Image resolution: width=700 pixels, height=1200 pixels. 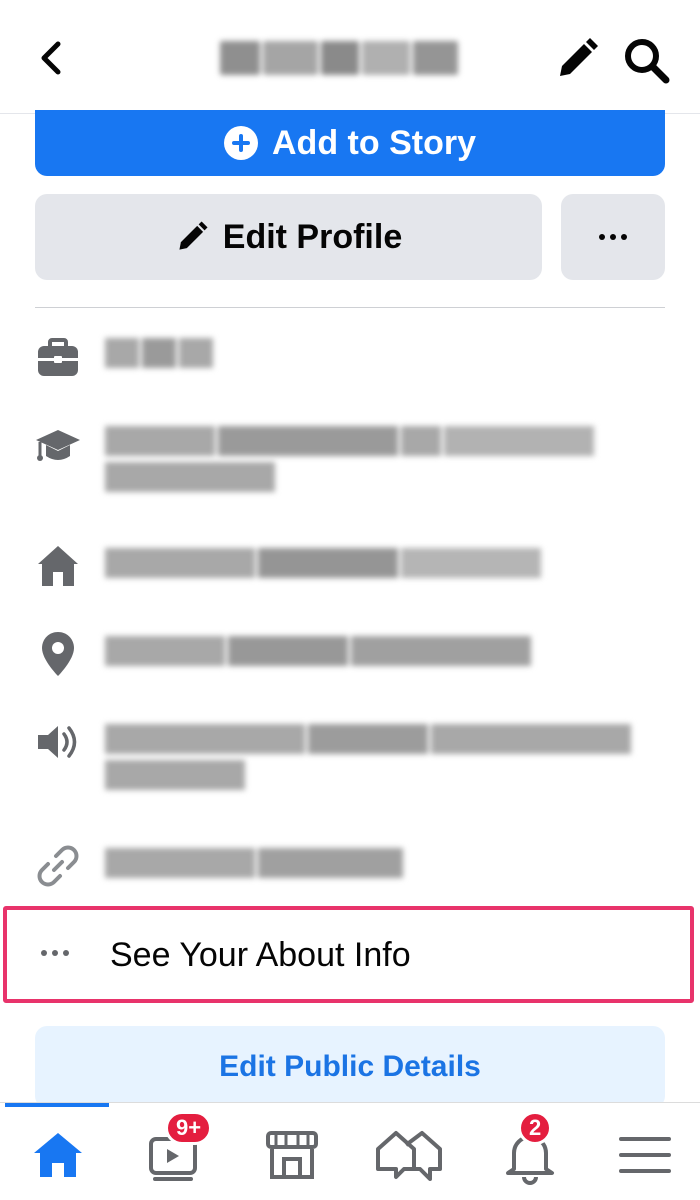 What do you see at coordinates (374, 142) in the screenshot?
I see `add-to-story-label: Add to Story` at bounding box center [374, 142].